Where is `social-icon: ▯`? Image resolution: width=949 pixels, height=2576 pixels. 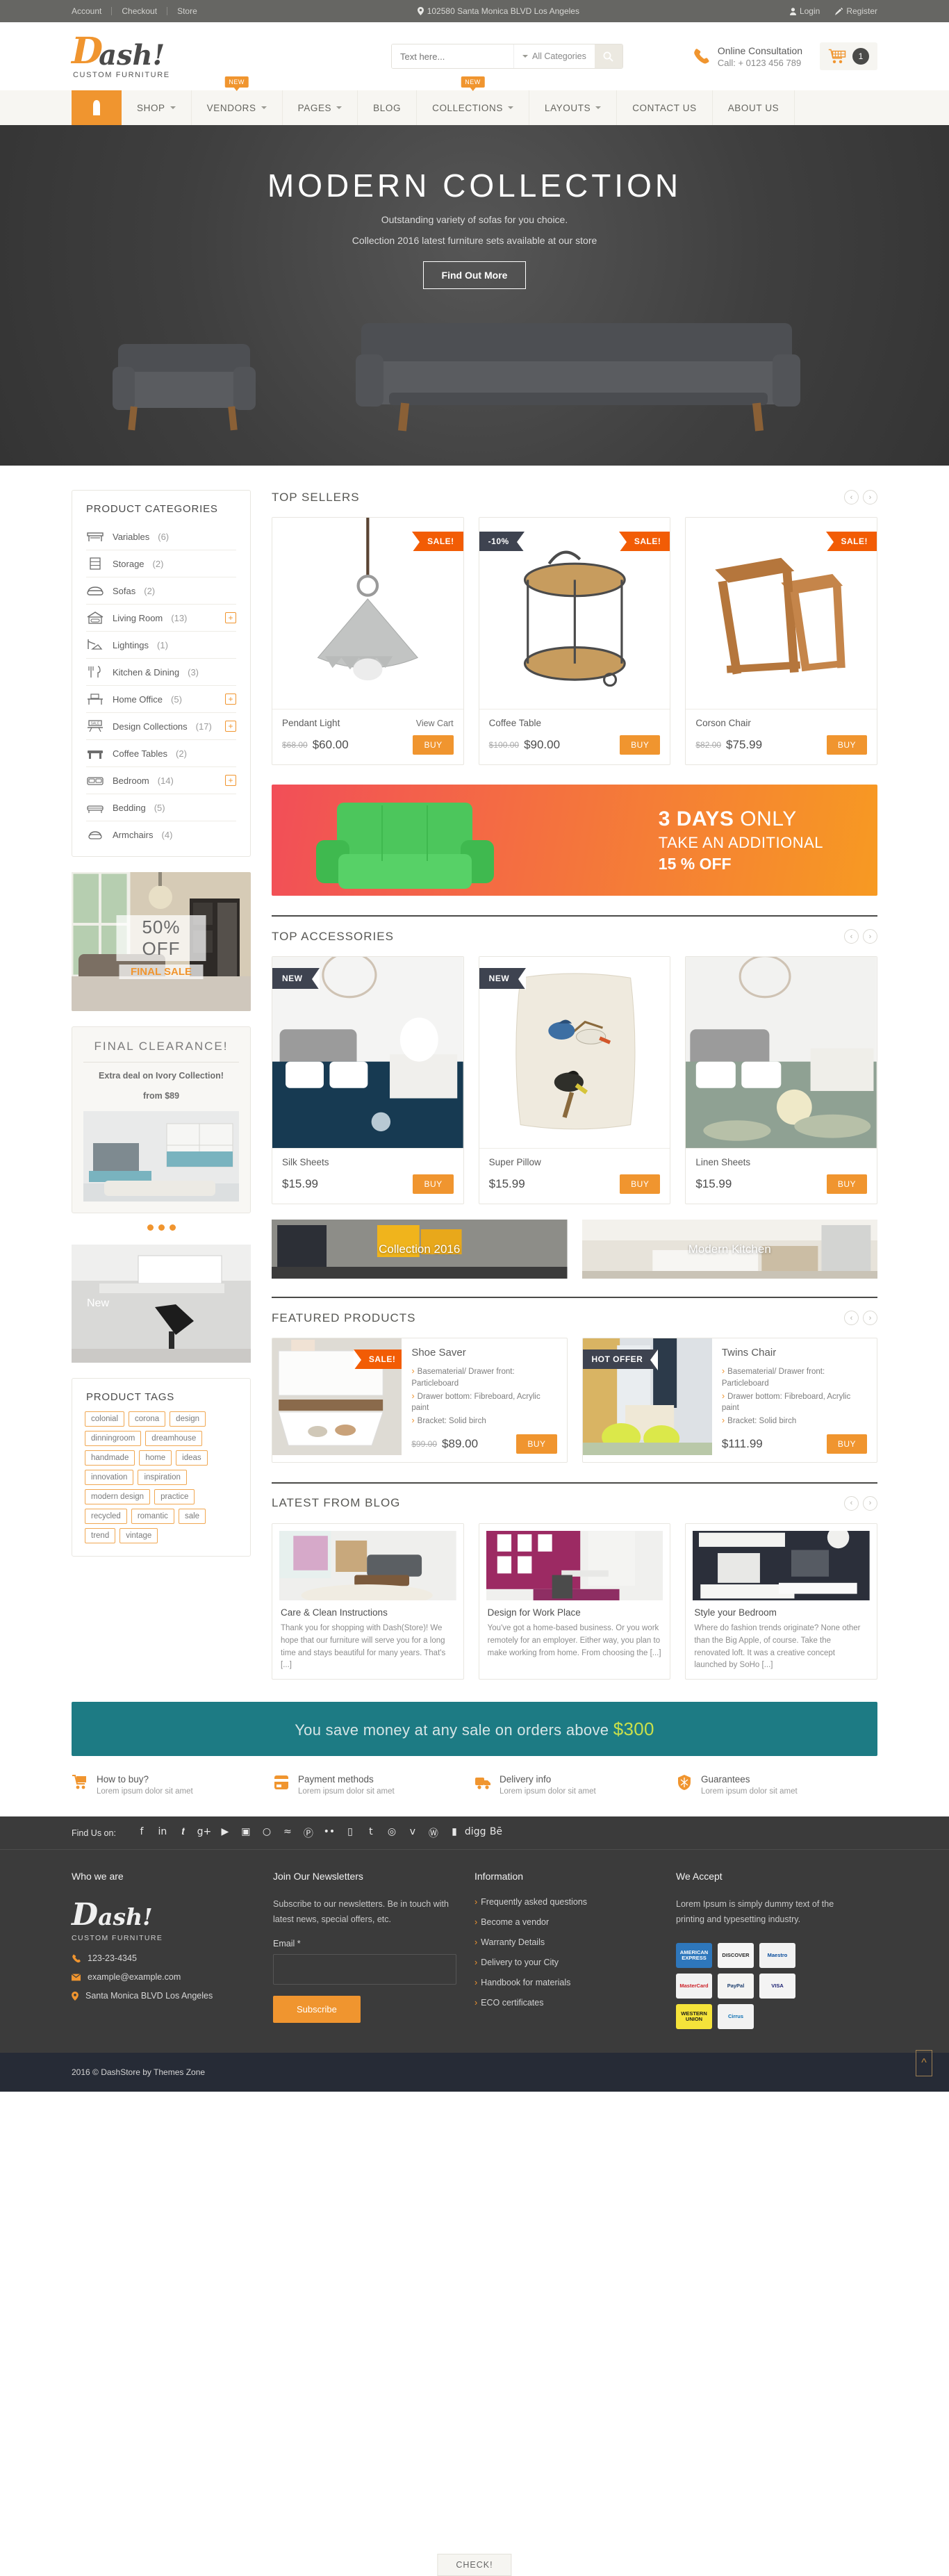 social-icon: ▯ is located at coordinates (350, 1833).